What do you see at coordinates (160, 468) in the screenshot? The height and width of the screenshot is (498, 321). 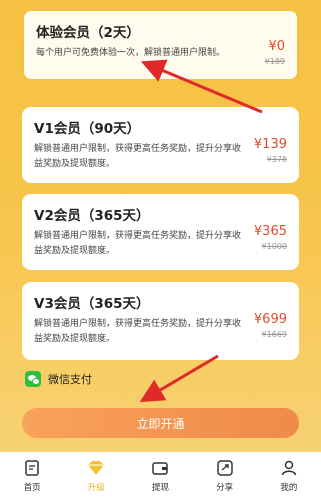 I see `wallet-icon` at bounding box center [160, 468].